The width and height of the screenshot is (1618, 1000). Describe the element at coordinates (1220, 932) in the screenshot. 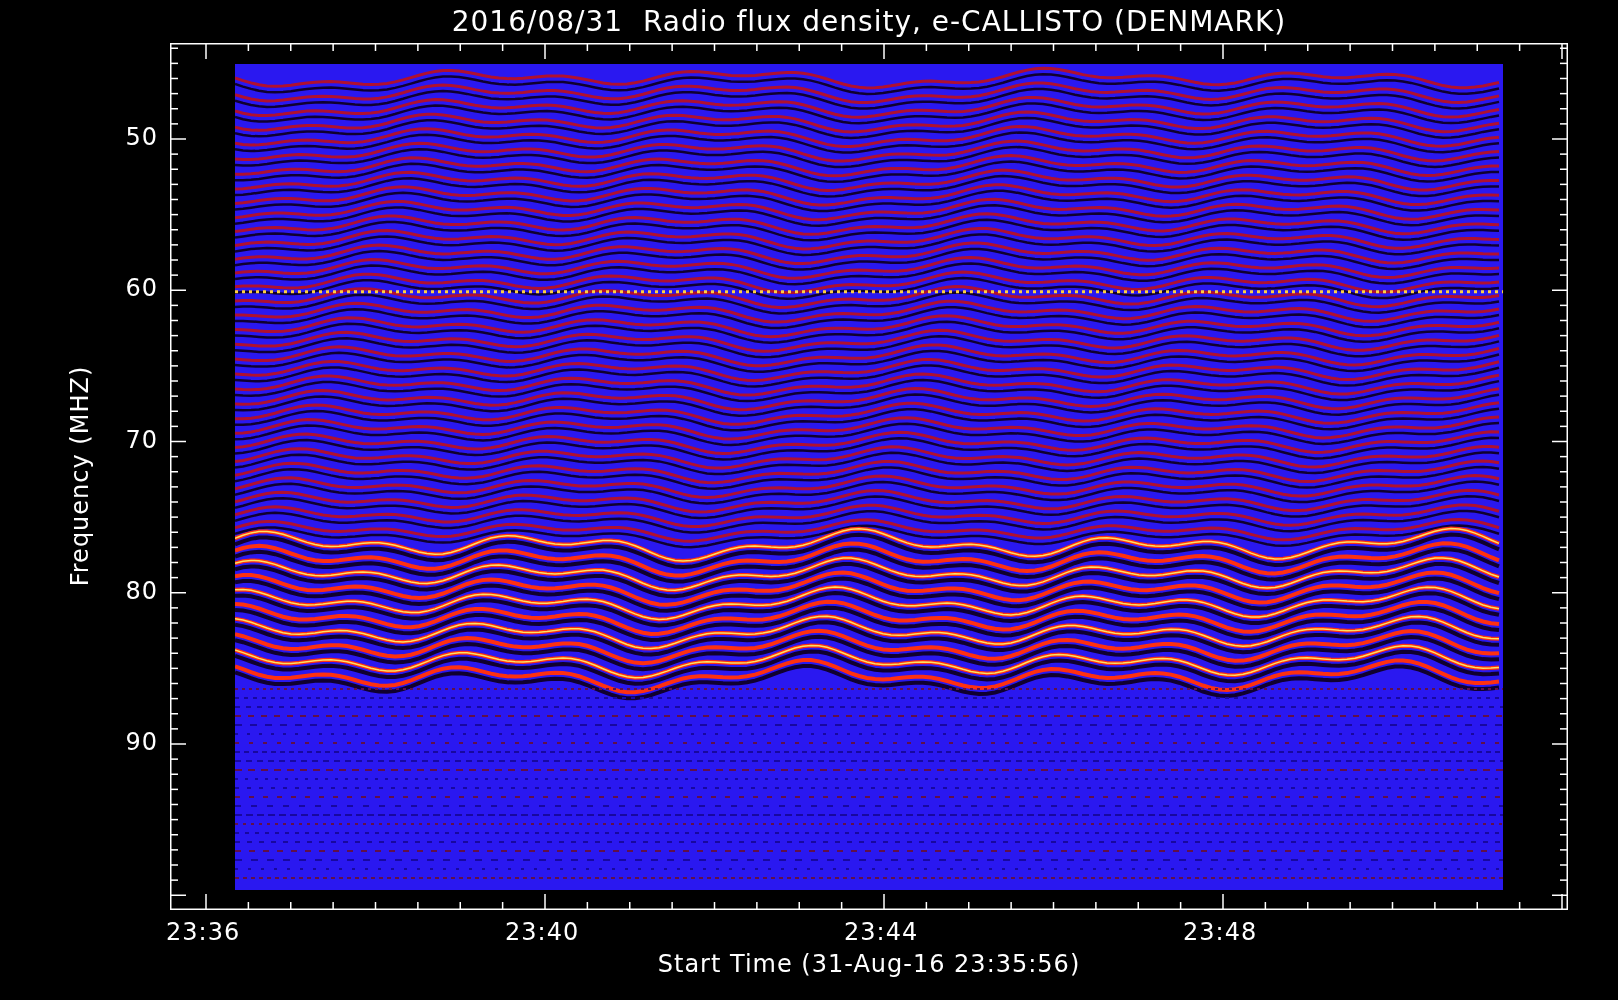

I see `x-tick-label: 23:48` at that location.